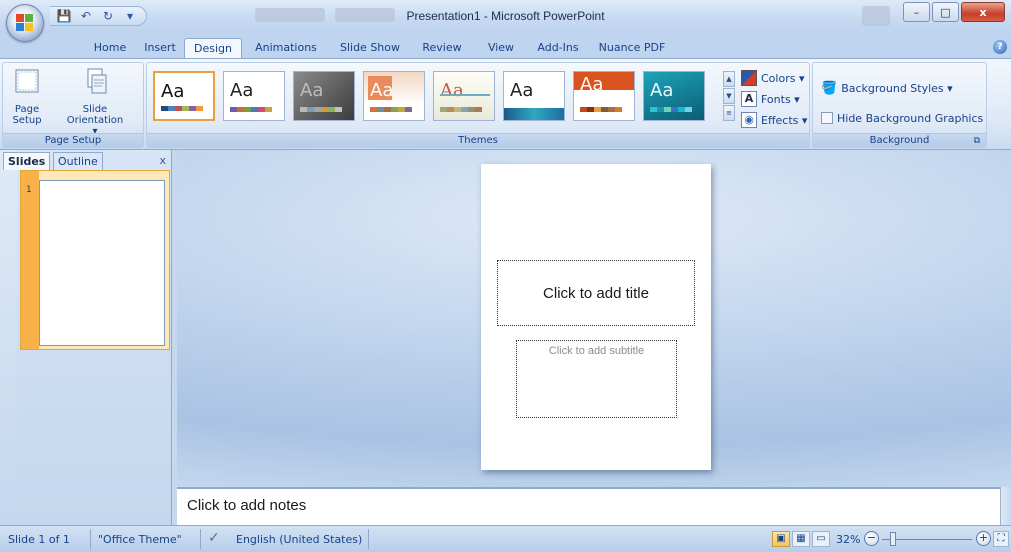 Image resolution: width=1011 pixels, height=552 pixels. What do you see at coordinates (729, 79) in the screenshot?
I see `gallery-up-icon: ▲` at bounding box center [729, 79].